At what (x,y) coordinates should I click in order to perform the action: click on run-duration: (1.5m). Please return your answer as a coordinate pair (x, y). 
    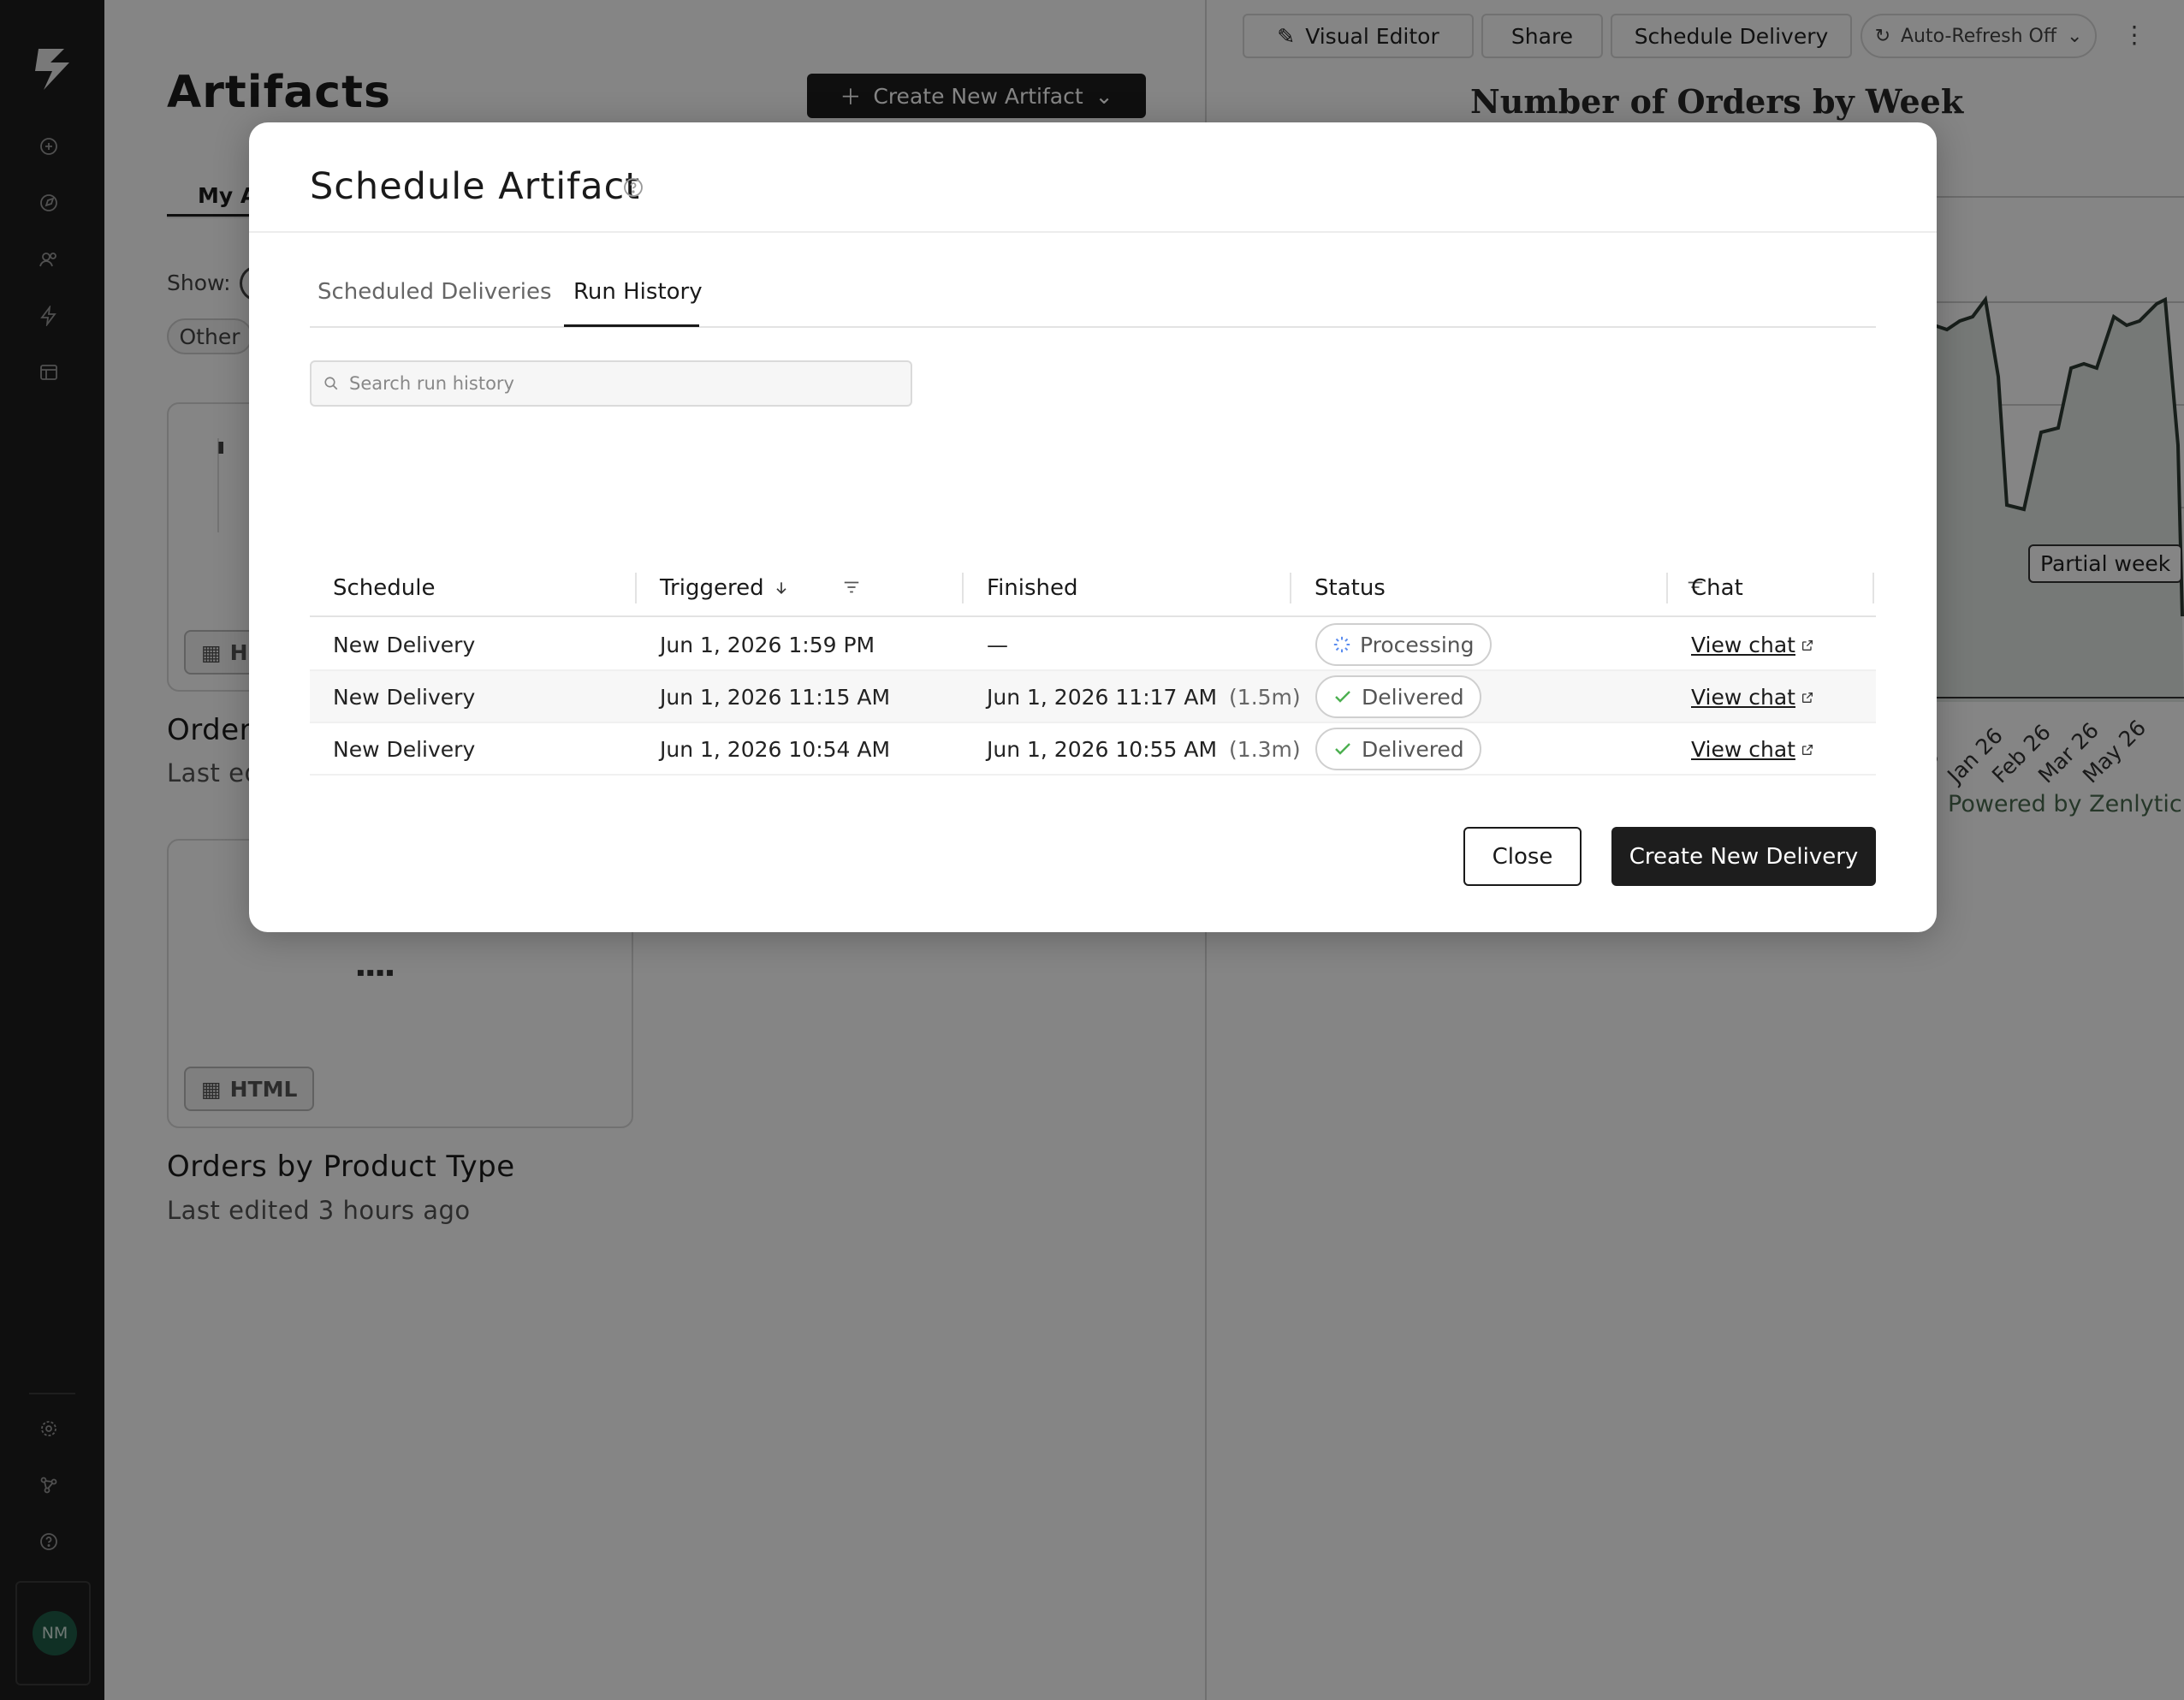
    Looking at the image, I should click on (1265, 697).